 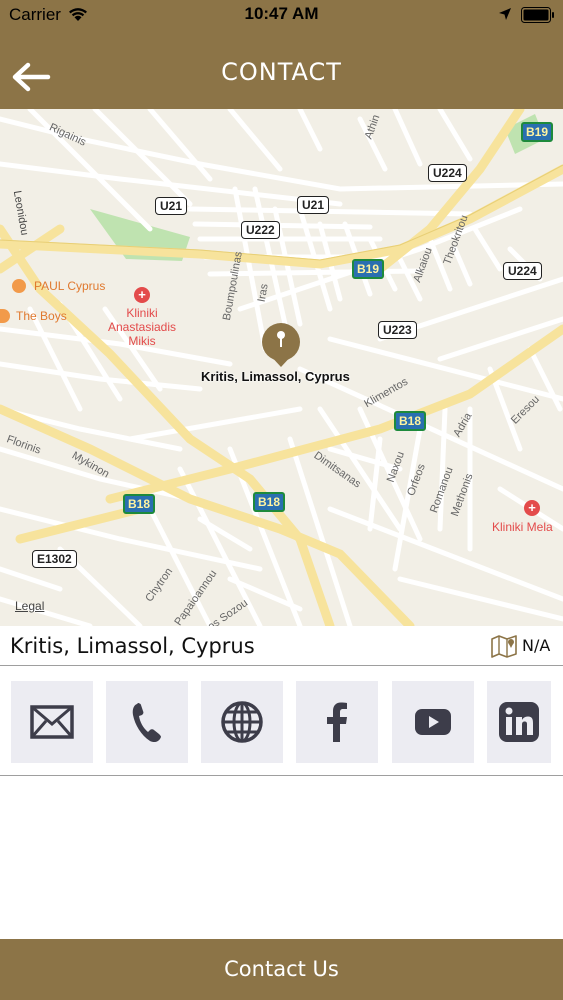 I want to click on road-shield-u223: U223, so click(x=397, y=330).